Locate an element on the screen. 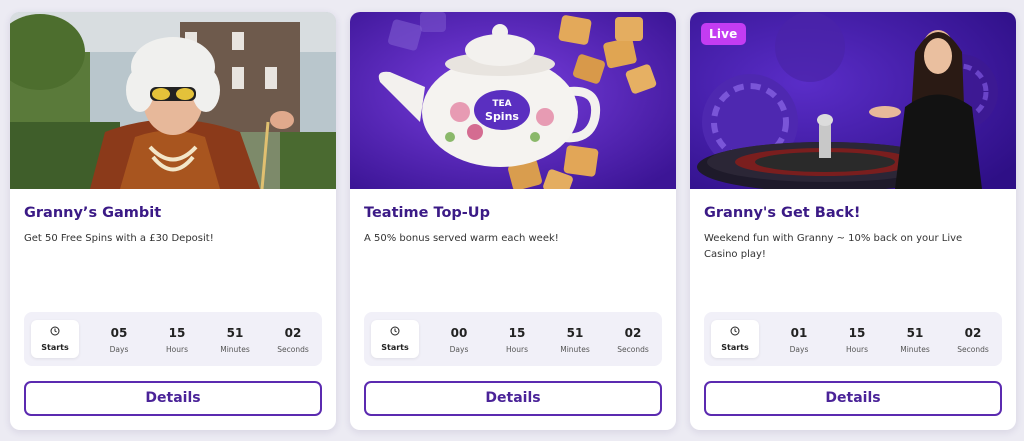  live-badge: Live is located at coordinates (723, 34).